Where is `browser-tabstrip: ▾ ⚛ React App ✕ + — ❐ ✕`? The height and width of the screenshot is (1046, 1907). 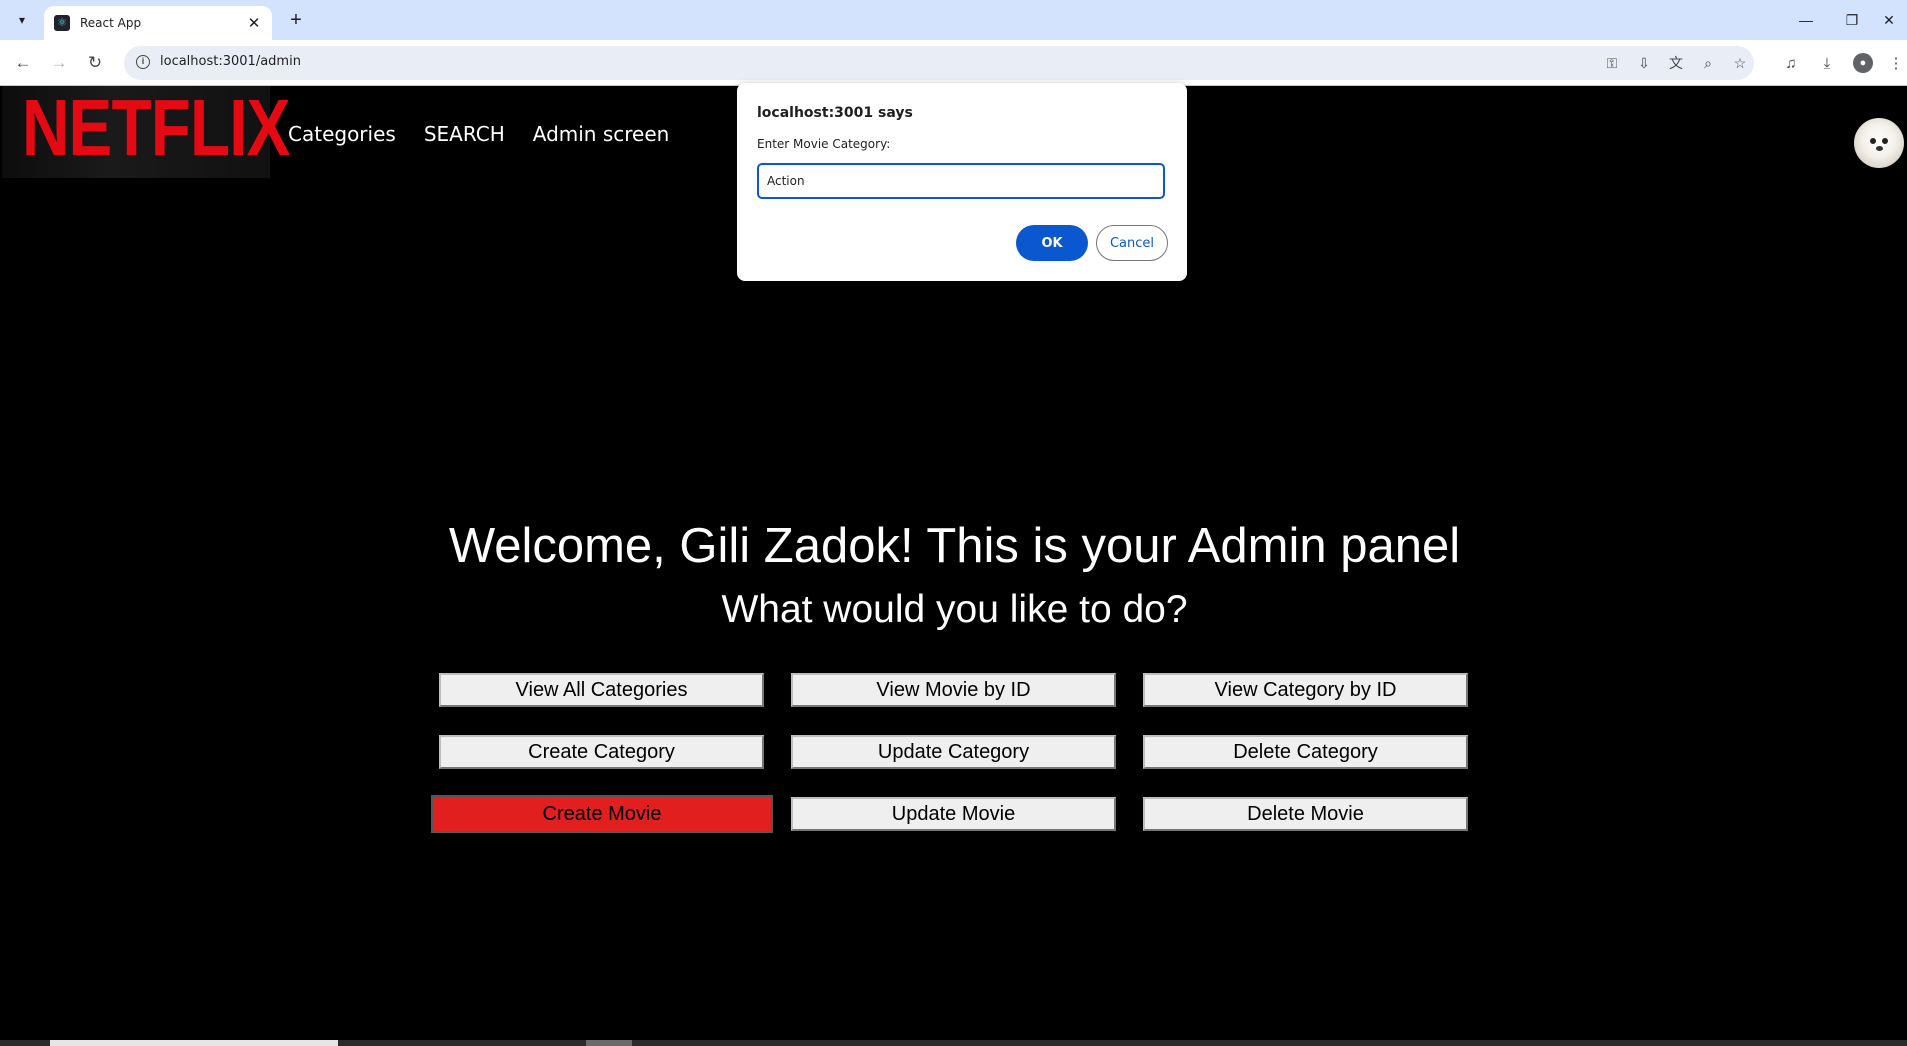 browser-tabstrip: ▾ ⚛ React App ✕ + — ❐ ✕ is located at coordinates (953, 20).